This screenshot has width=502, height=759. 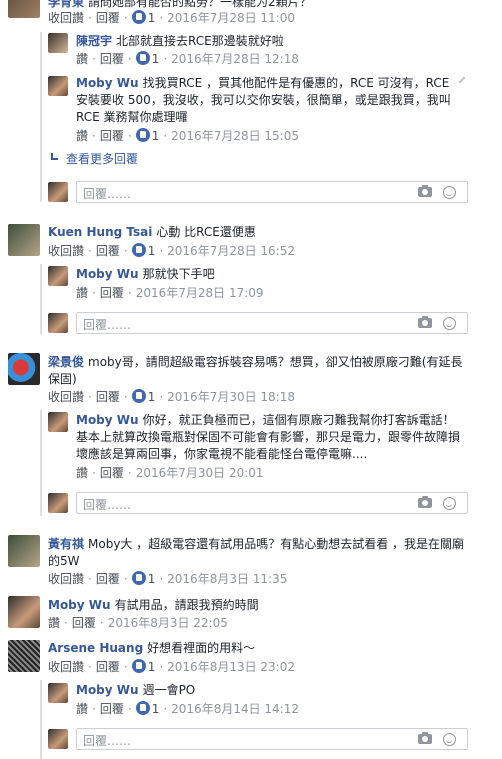 I want to click on comment-text: 心動 比RCE還便惠, so click(x=206, y=232).